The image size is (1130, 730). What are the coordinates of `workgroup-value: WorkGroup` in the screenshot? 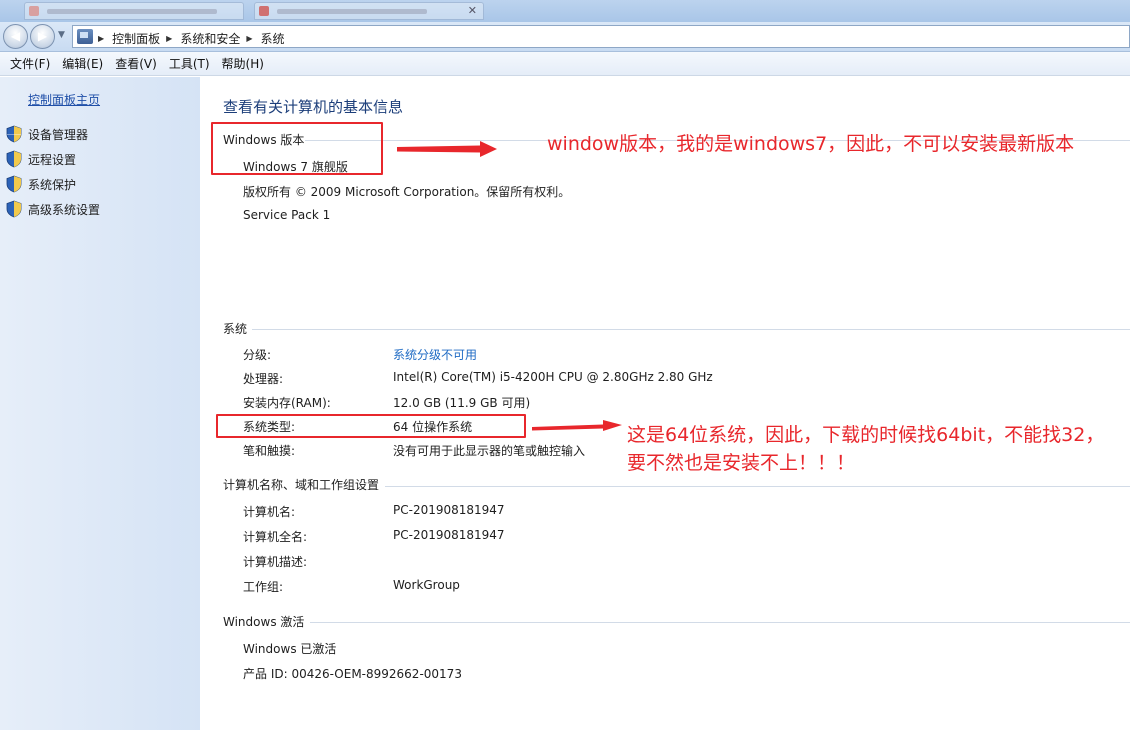 It's located at (426, 585).